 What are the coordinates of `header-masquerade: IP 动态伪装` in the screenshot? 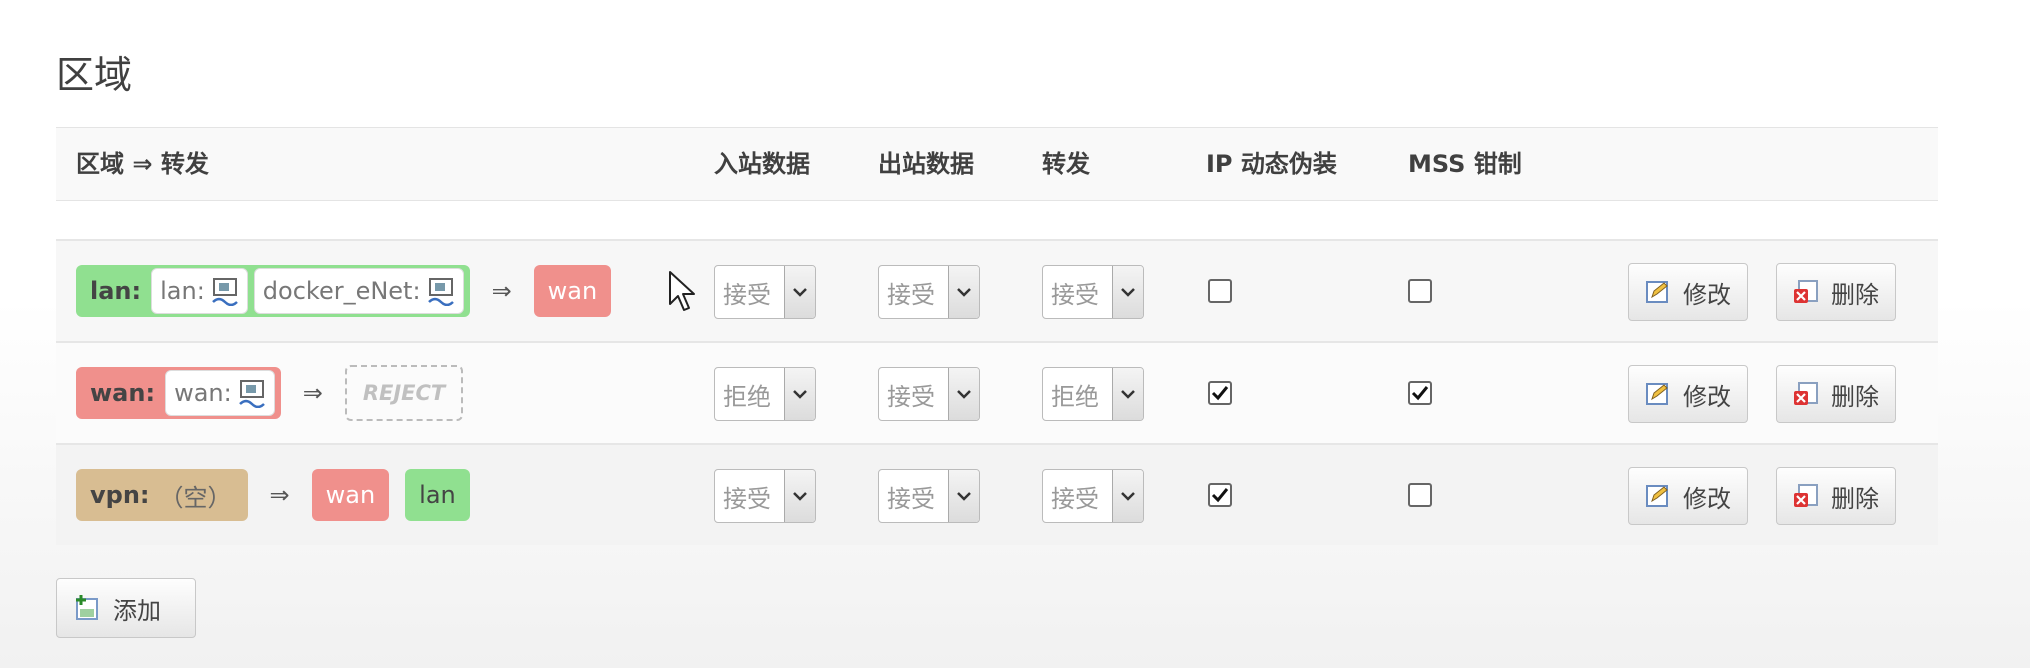 It's located at (1271, 164).